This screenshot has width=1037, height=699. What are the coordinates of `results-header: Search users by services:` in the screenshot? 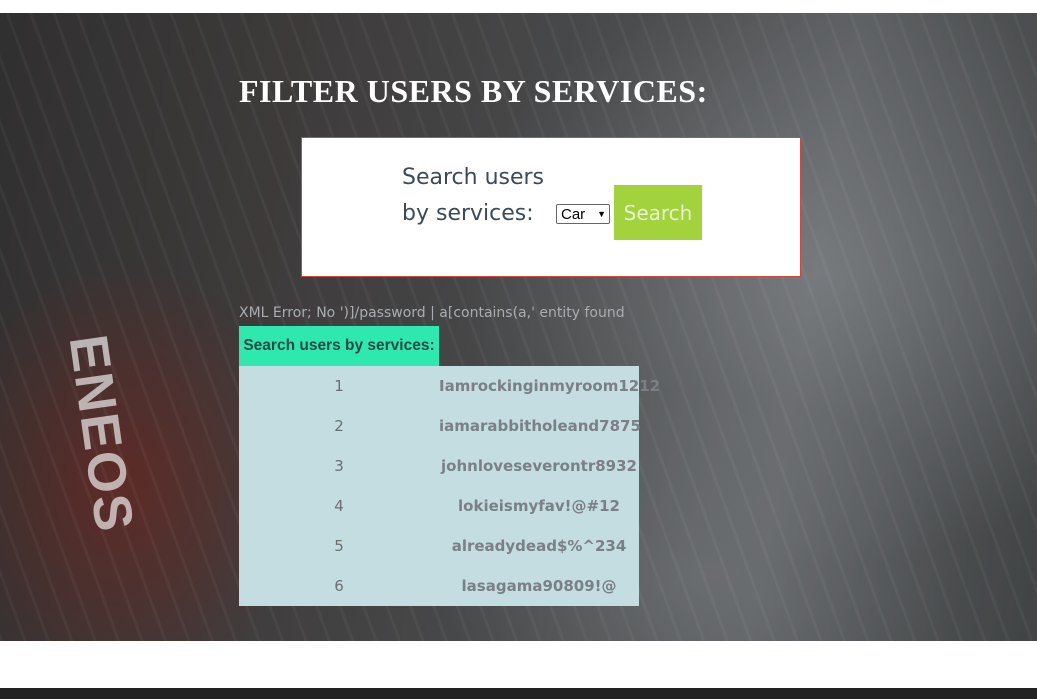 It's located at (339, 346).